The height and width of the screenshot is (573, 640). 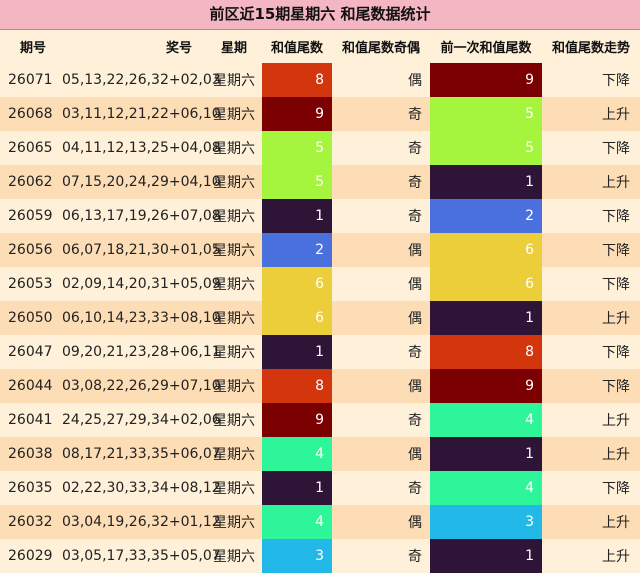 I want to click on numbers-cell: 06,07,18,21,30+01,05, so click(x=139, y=250).